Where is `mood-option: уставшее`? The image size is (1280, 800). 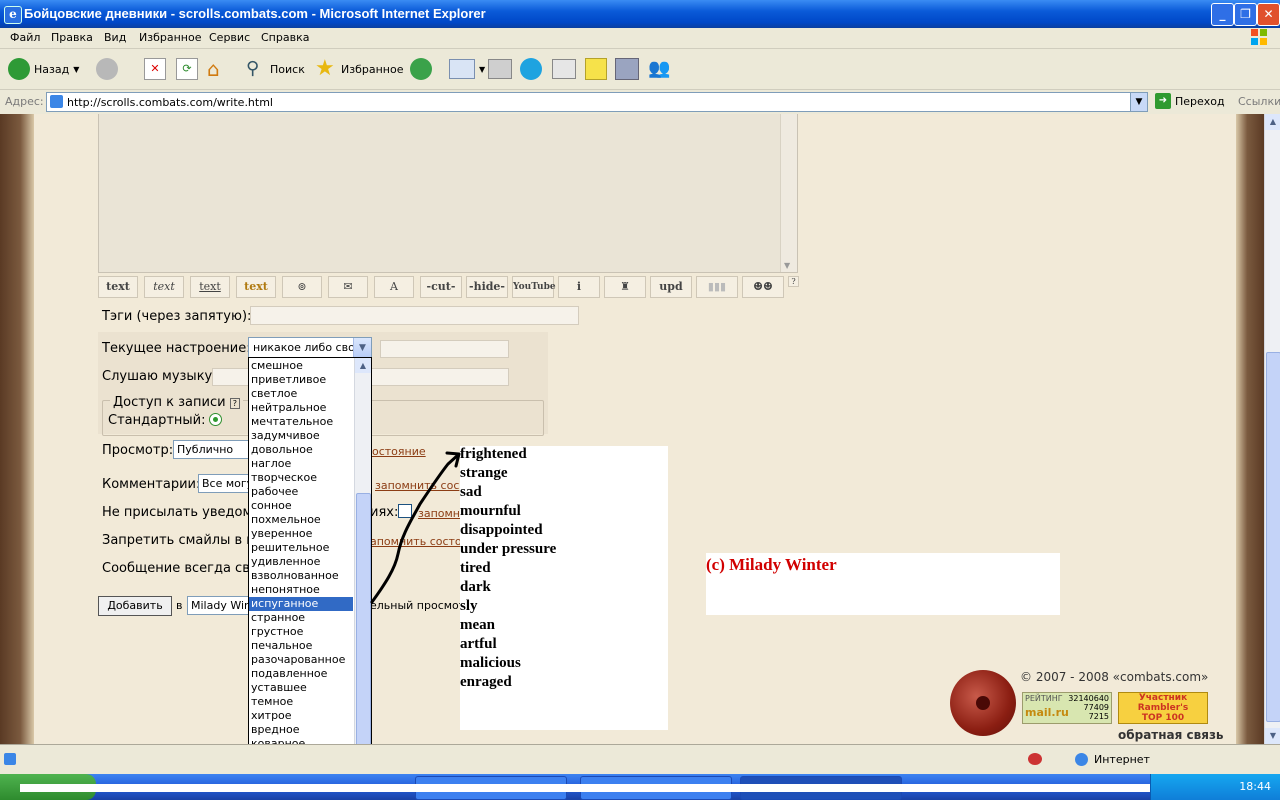
mood-option: уставшее is located at coordinates (301, 688).